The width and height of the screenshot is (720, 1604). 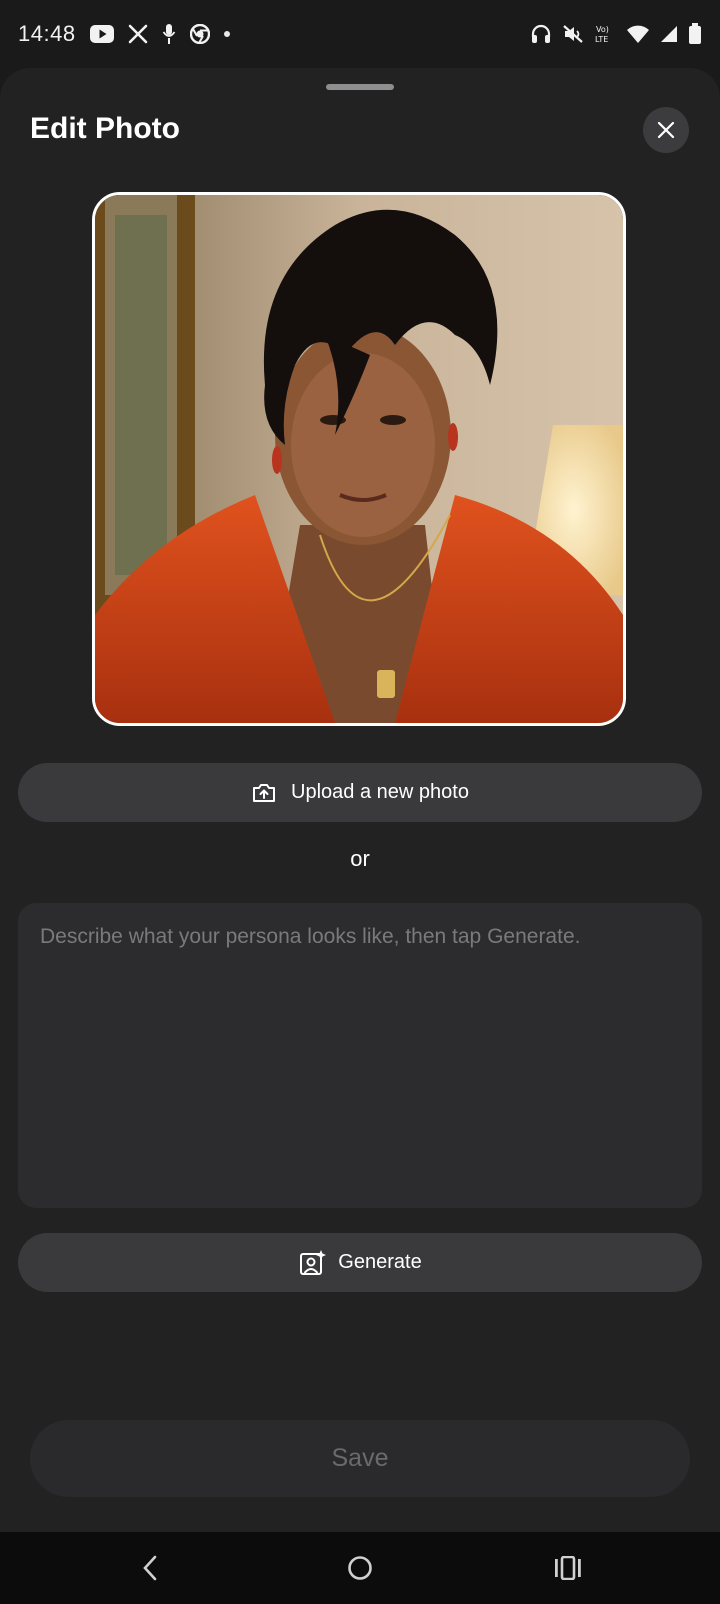 I want to click on svg-text: Vo), so click(x=602, y=29).